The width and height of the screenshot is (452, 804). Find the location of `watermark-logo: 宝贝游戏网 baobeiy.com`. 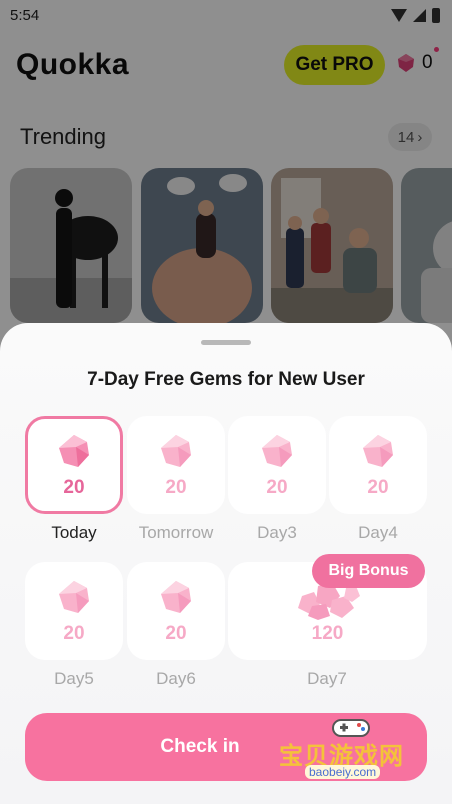

watermark-logo: 宝贝游戏网 baobeiy.com is located at coordinates (350, 752).